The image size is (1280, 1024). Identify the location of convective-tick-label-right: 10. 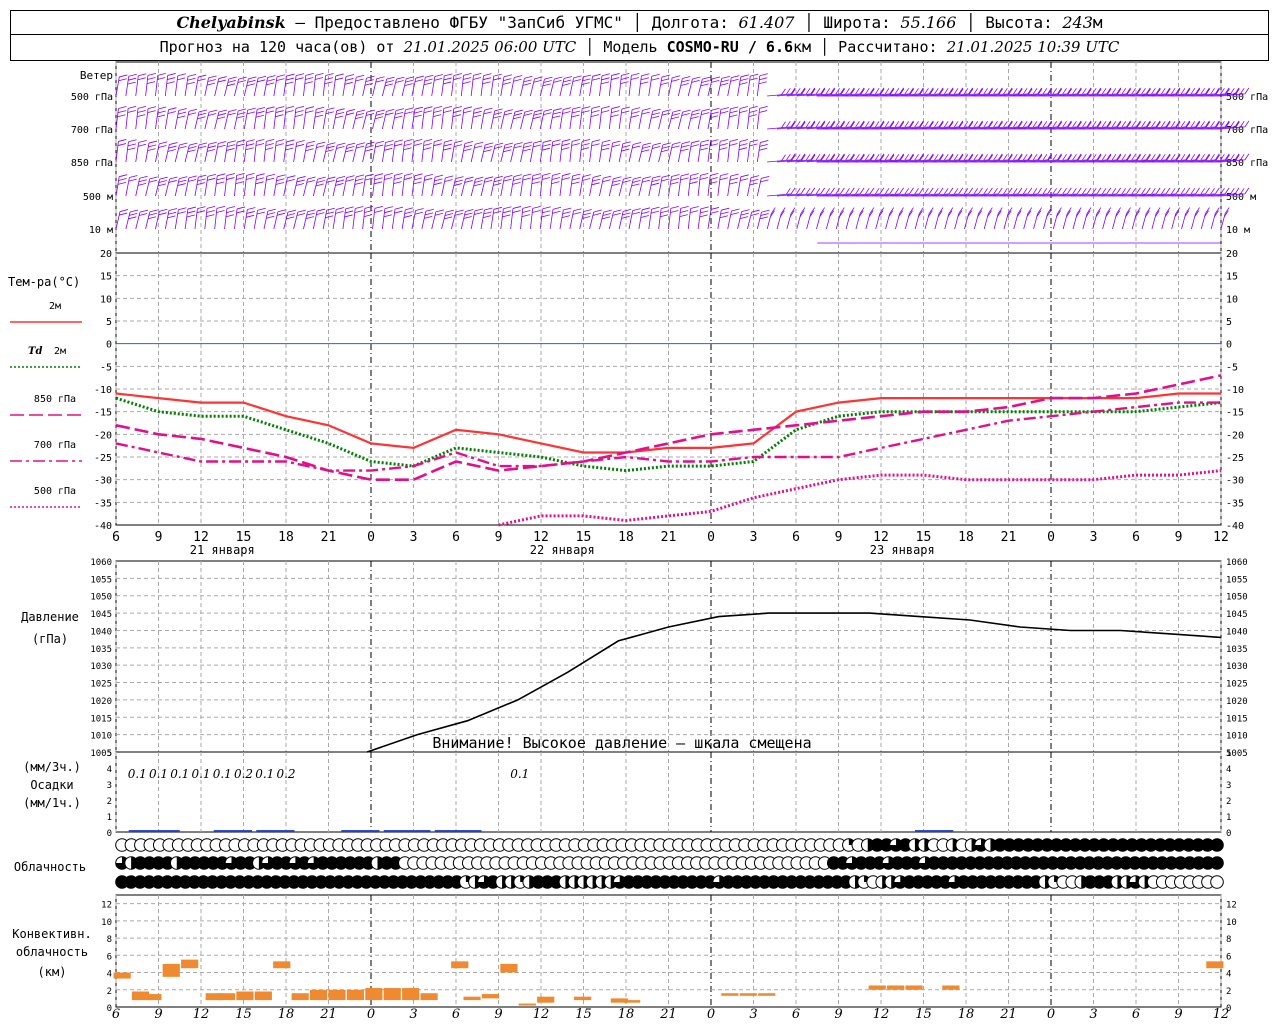
(1231, 923).